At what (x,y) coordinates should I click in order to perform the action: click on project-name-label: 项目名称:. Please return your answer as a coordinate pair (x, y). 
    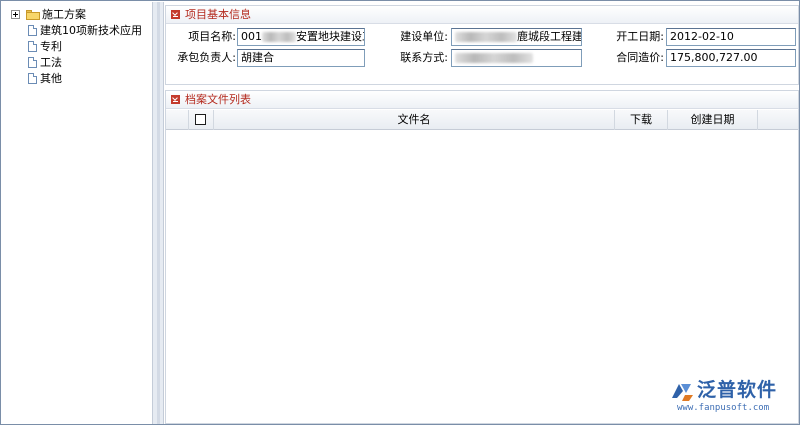
    Looking at the image, I should click on (212, 36).